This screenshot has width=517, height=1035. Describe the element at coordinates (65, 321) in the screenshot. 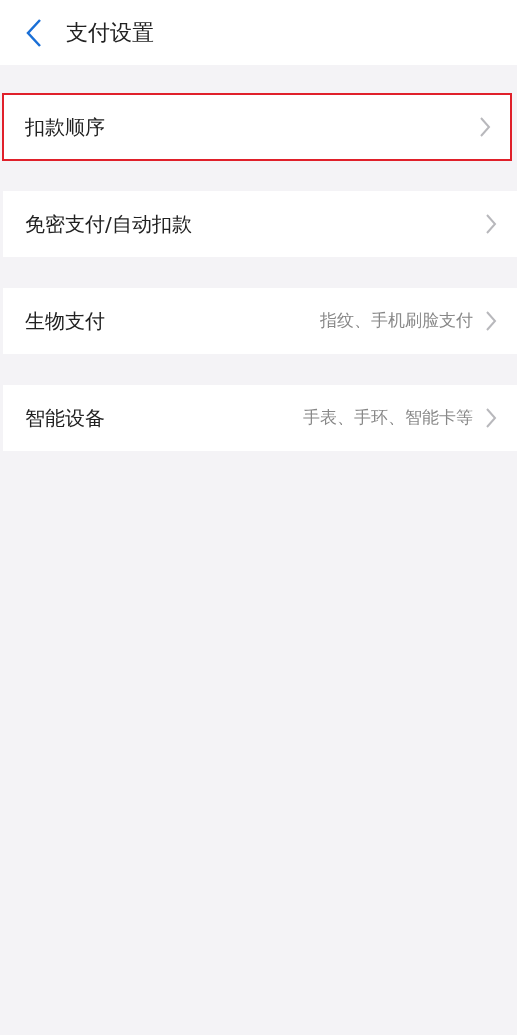

I see `row-label: 生物支付` at that location.